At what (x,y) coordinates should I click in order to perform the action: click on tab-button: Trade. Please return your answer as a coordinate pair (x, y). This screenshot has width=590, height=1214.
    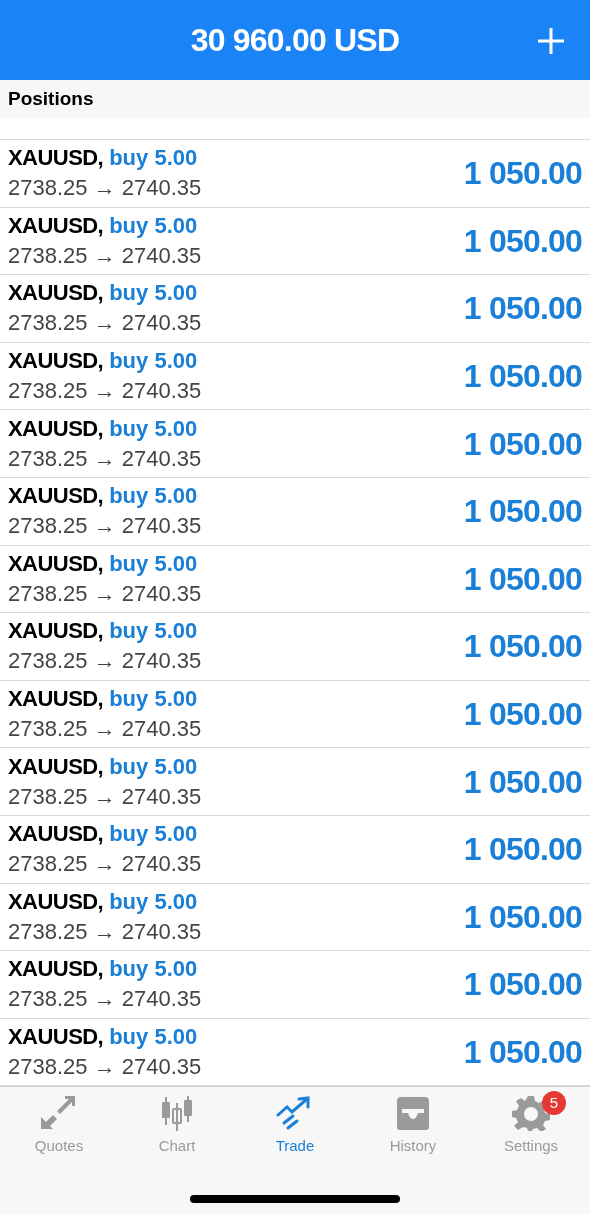
    Looking at the image, I should click on (295, 1126).